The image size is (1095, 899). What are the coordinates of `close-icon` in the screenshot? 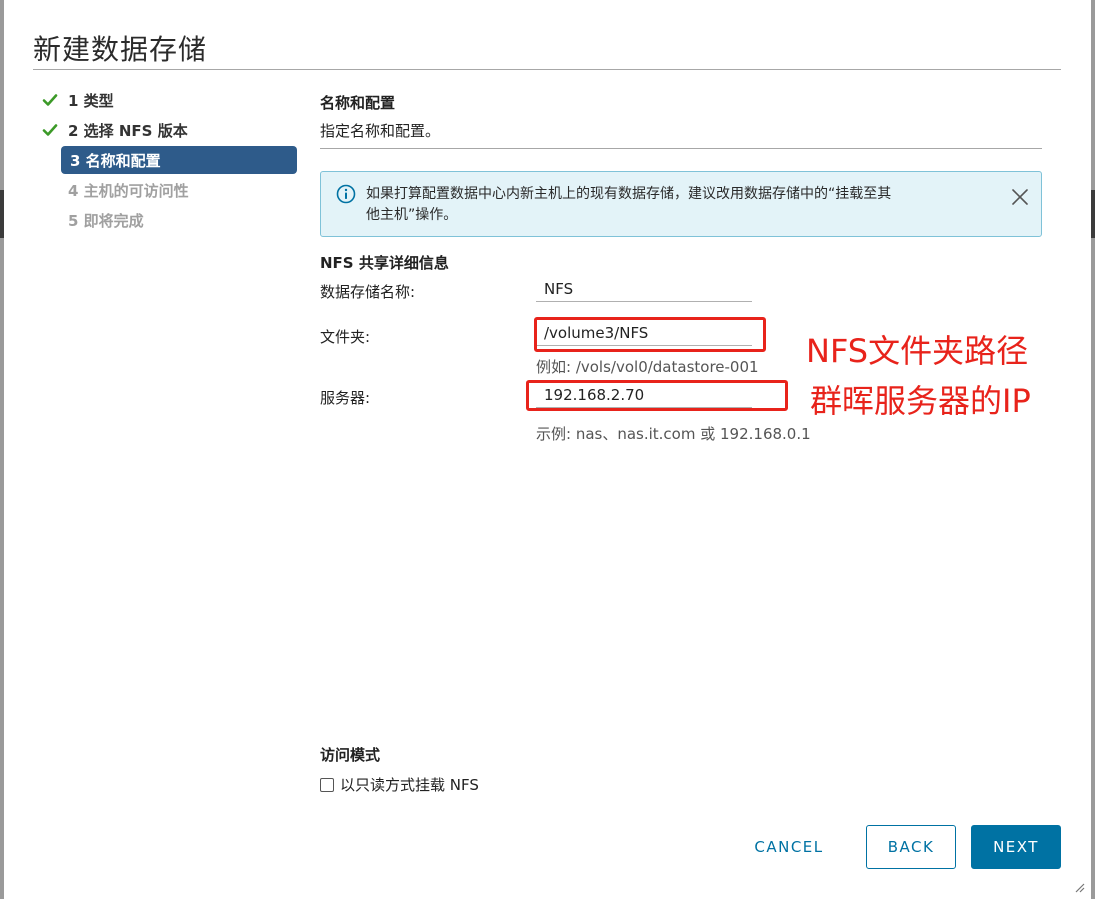 It's located at (1020, 197).